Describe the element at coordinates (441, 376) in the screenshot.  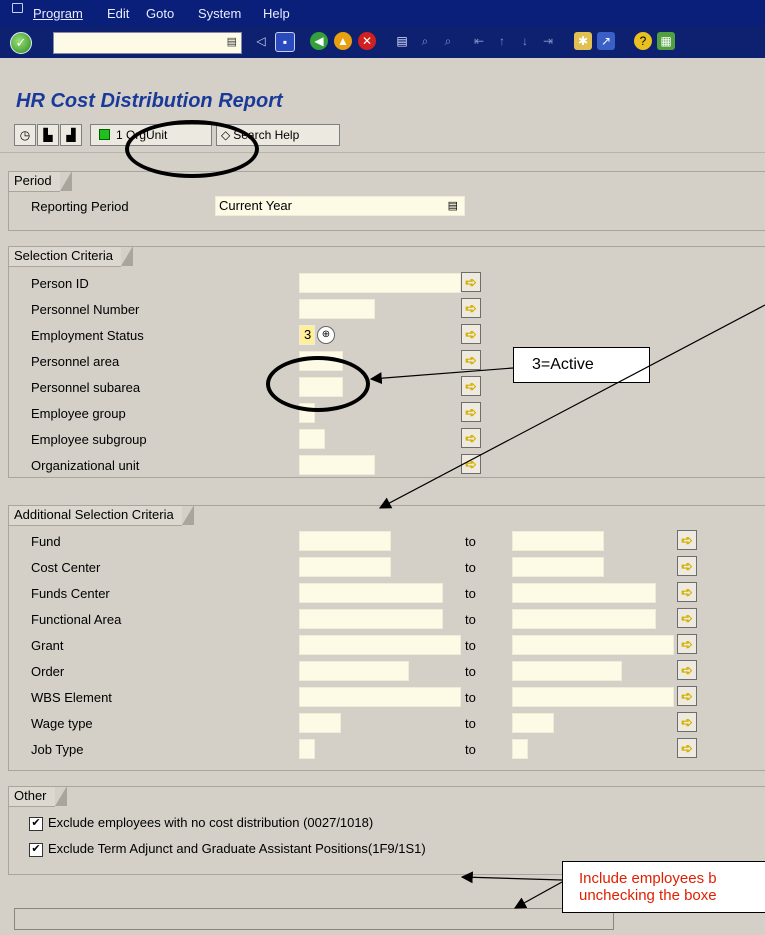
I see `callout-arrow-to-status` at that location.